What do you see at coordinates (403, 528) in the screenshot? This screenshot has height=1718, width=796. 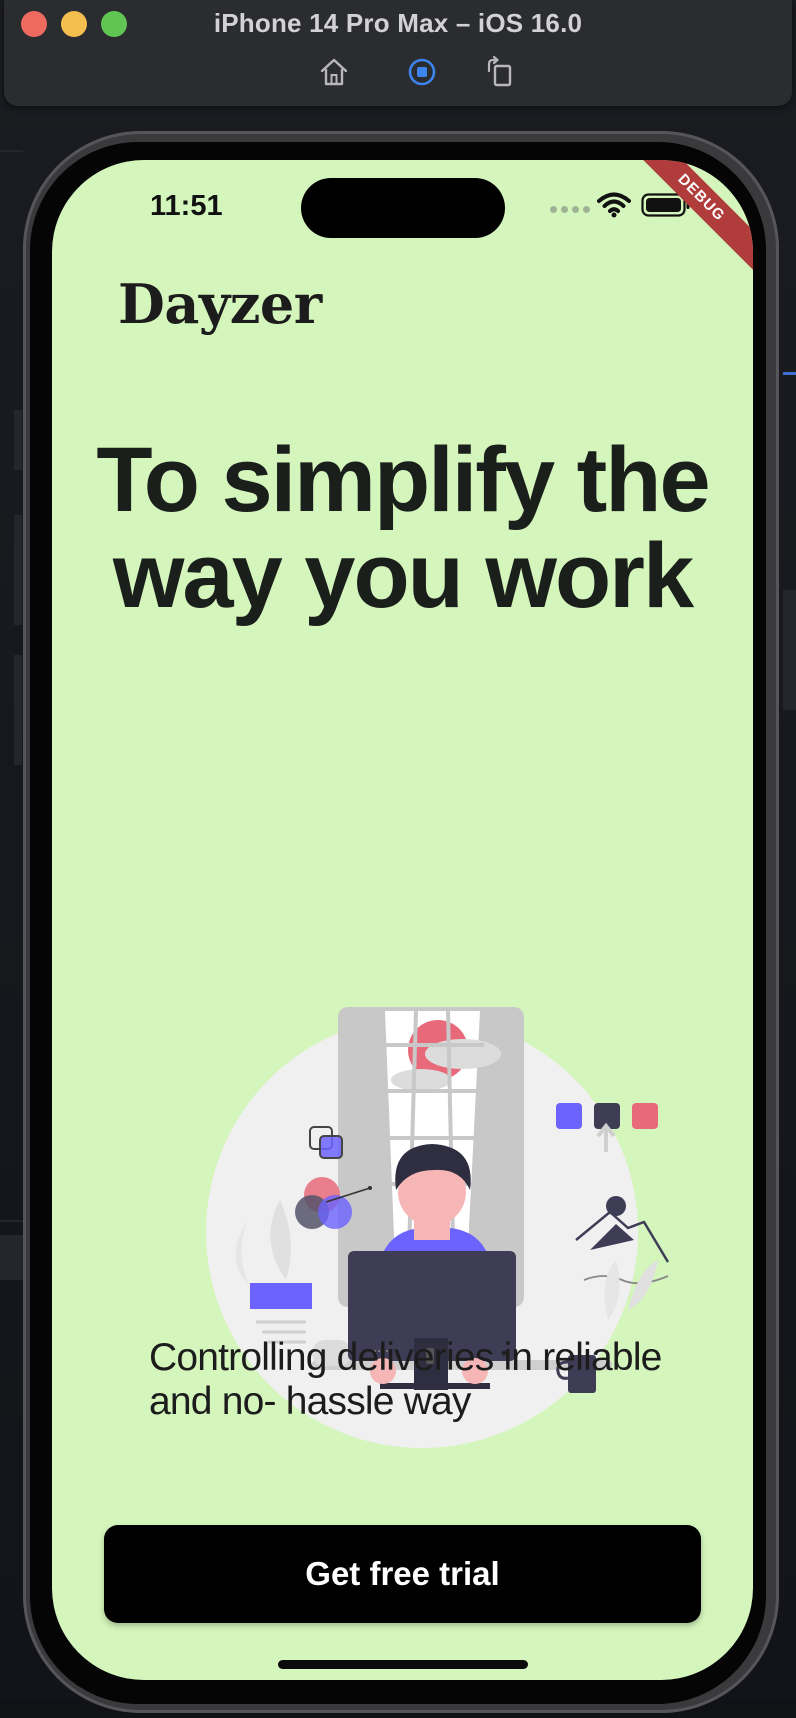 I see `hero-headline: To simplify the way you work` at bounding box center [403, 528].